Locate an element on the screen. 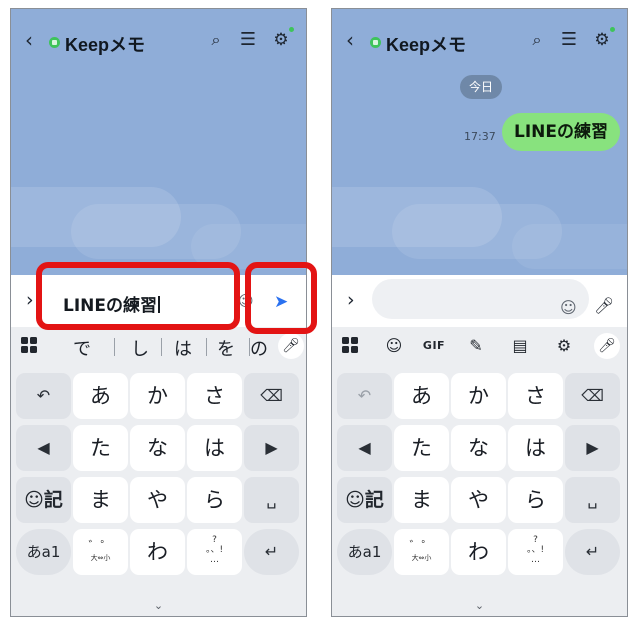 Image resolution: width=640 pixels, height=623 pixels. send-highlight-box is located at coordinates (281, 298).